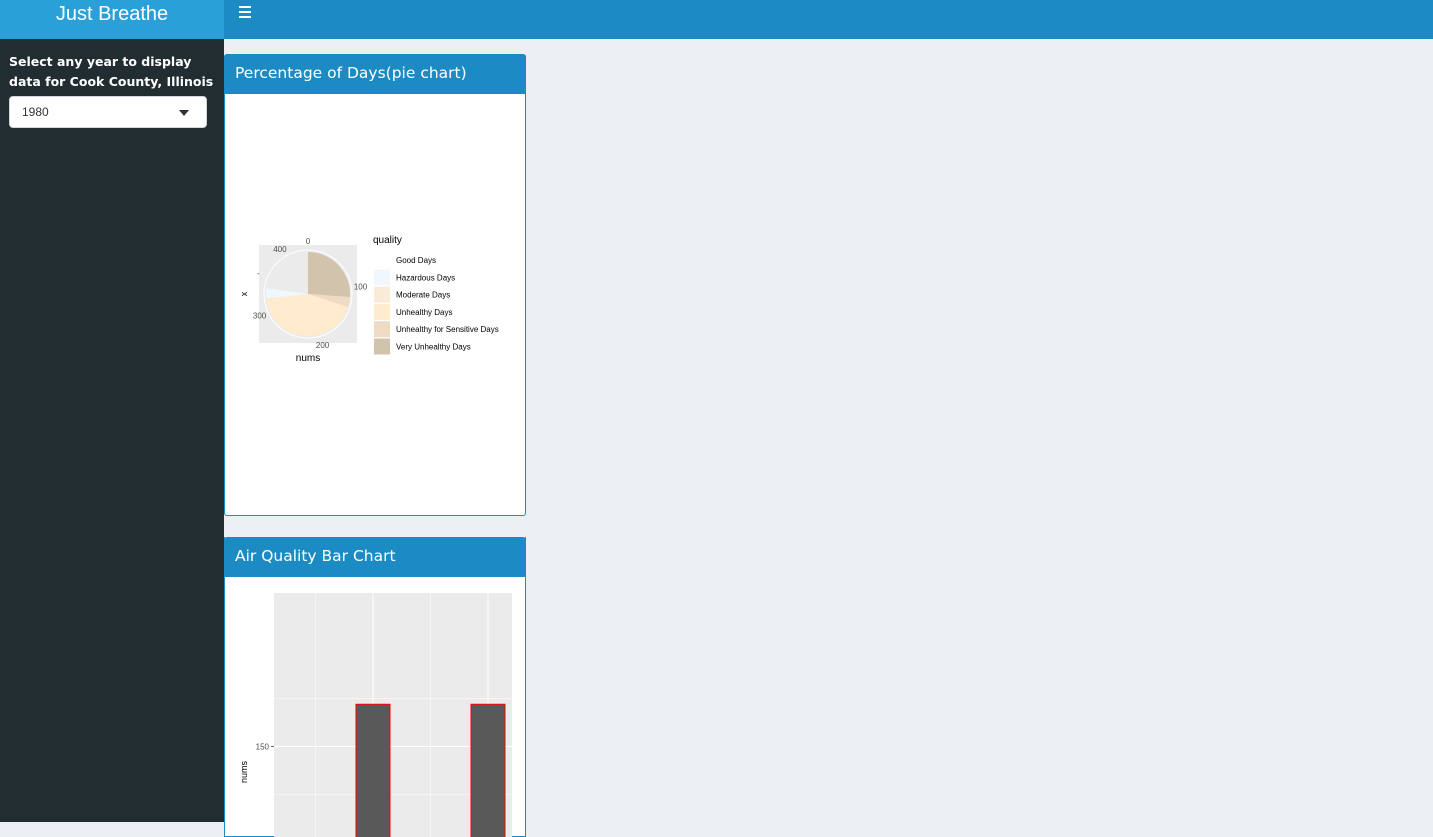  Describe the element at coordinates (424, 312) in the screenshot. I see `legend-label: Unhealthy Days` at that location.